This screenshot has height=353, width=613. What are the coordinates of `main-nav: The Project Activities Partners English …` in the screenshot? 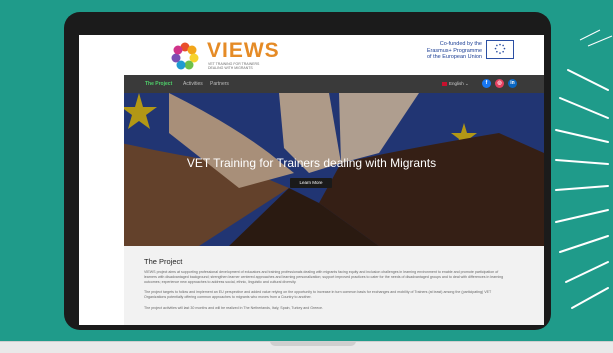 It's located at (334, 84).